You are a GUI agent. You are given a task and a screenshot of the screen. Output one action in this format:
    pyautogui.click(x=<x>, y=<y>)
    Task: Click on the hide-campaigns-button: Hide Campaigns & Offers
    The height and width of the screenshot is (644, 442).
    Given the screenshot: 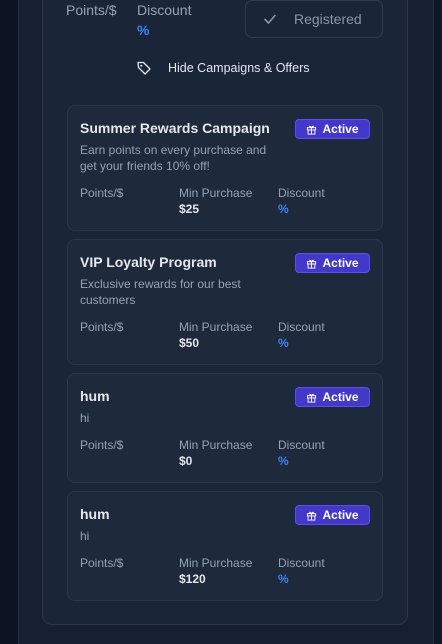 What is the action you would take?
    pyautogui.click(x=223, y=68)
    